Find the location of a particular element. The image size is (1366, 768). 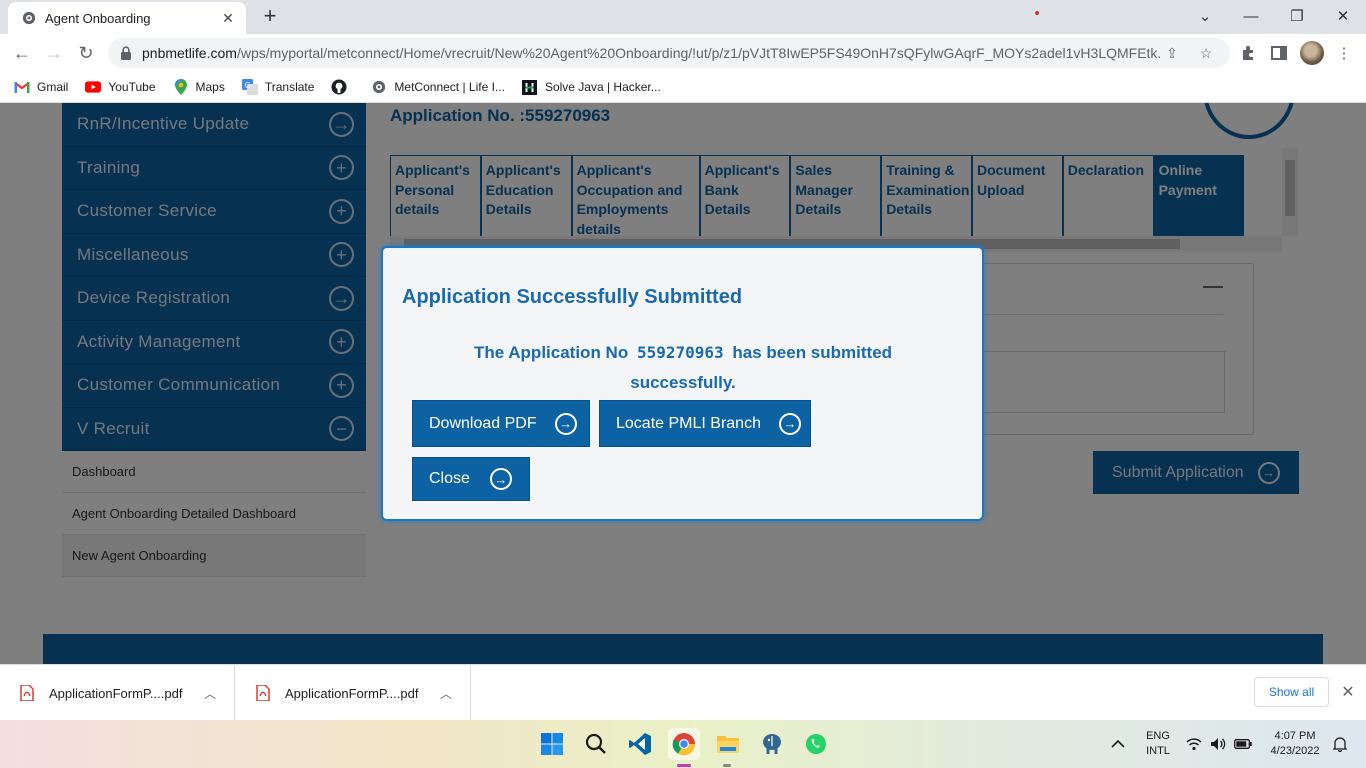

close-label: Close is located at coordinates (449, 478).